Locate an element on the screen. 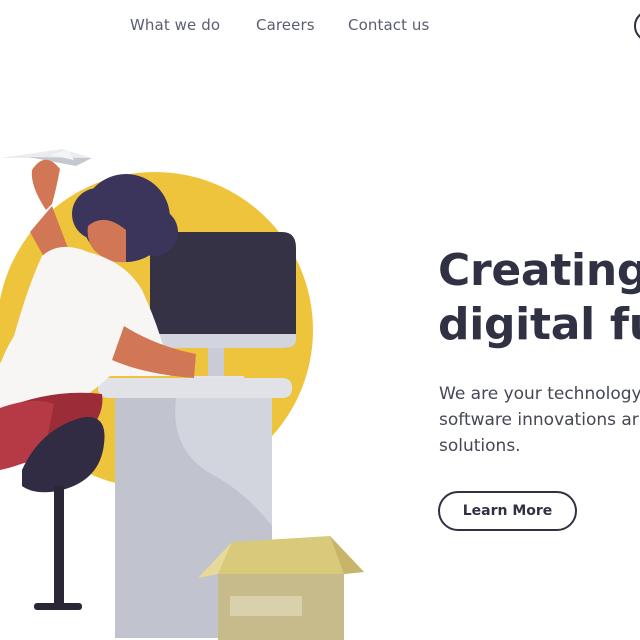 Image resolution: width=640 pixels, height=640 pixels. hero-title-line-2: digital fu is located at coordinates (539, 324).